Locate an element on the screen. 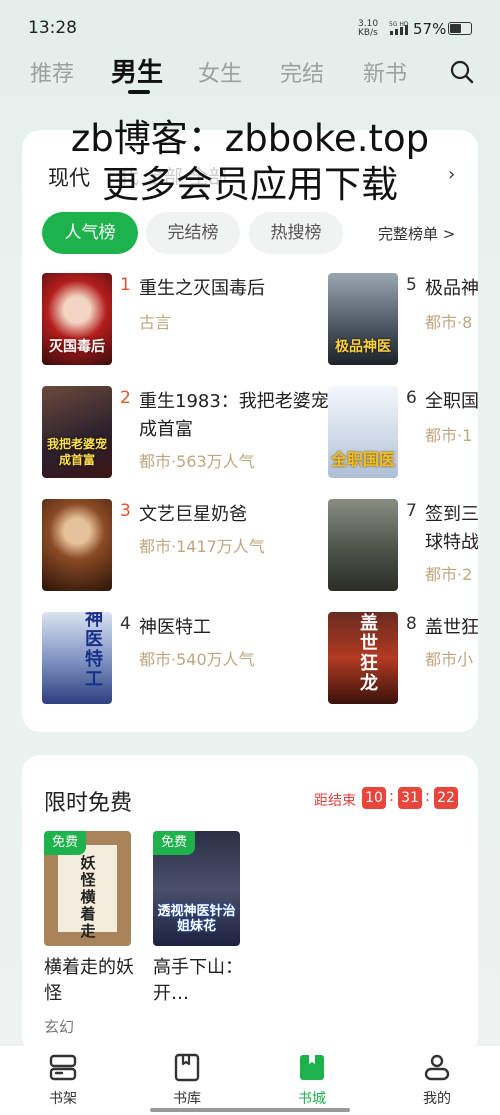  free-section-title: 限时免费 is located at coordinates (88, 803).